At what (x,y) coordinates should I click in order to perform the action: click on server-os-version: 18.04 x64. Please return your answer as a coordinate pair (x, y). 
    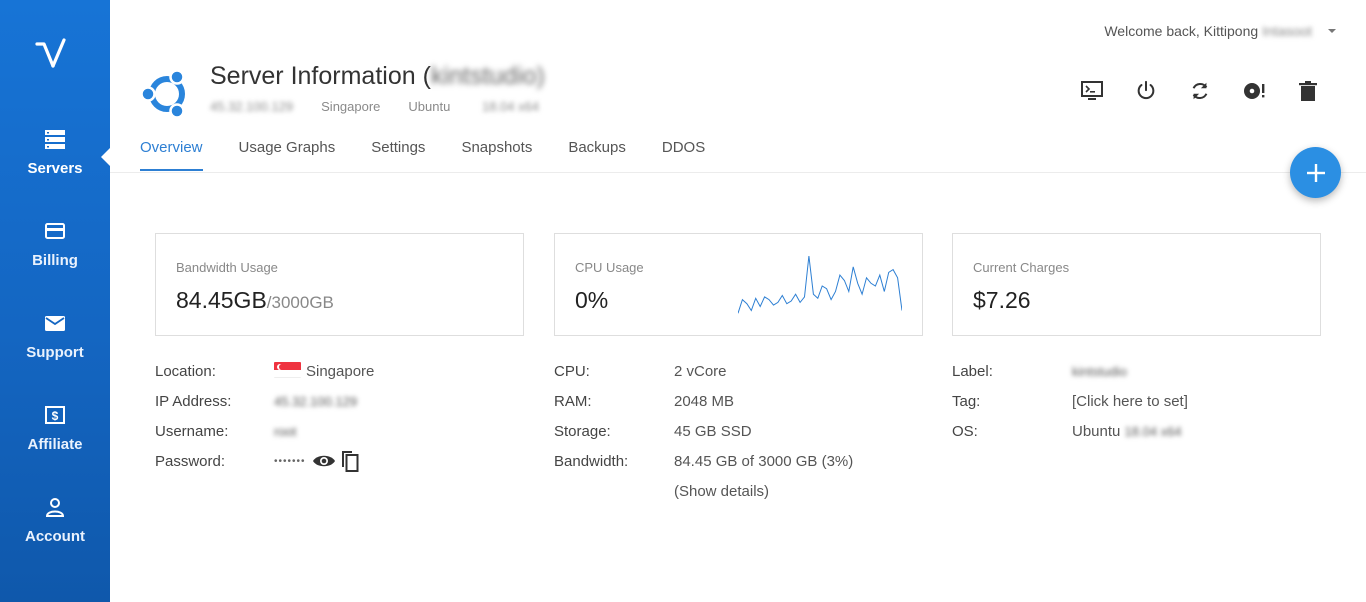
    Looking at the image, I should click on (510, 106).